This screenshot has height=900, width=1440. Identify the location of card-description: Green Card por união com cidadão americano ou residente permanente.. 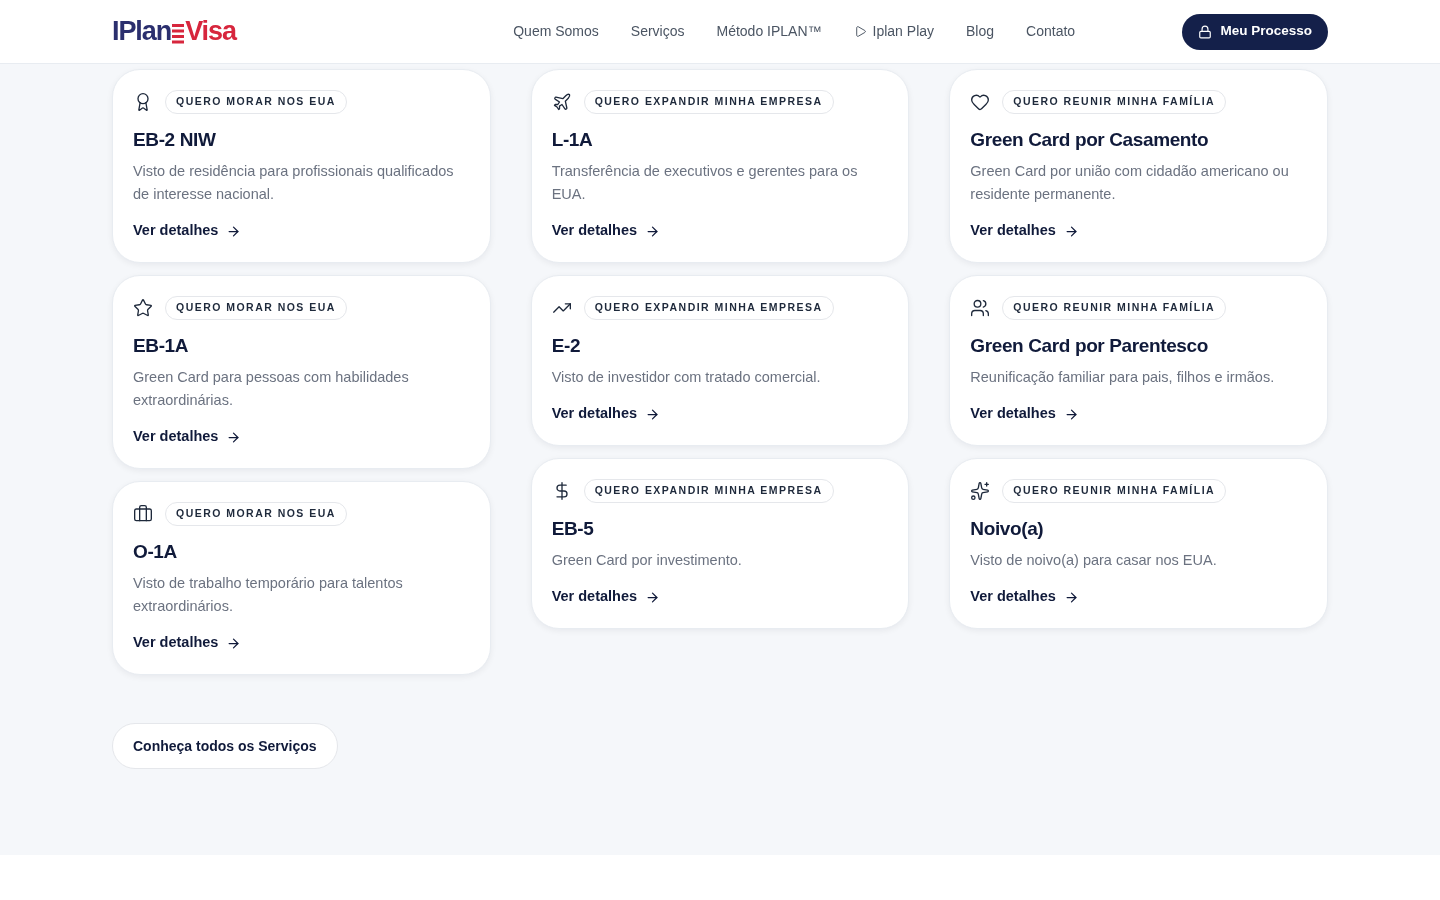
(1130, 183).